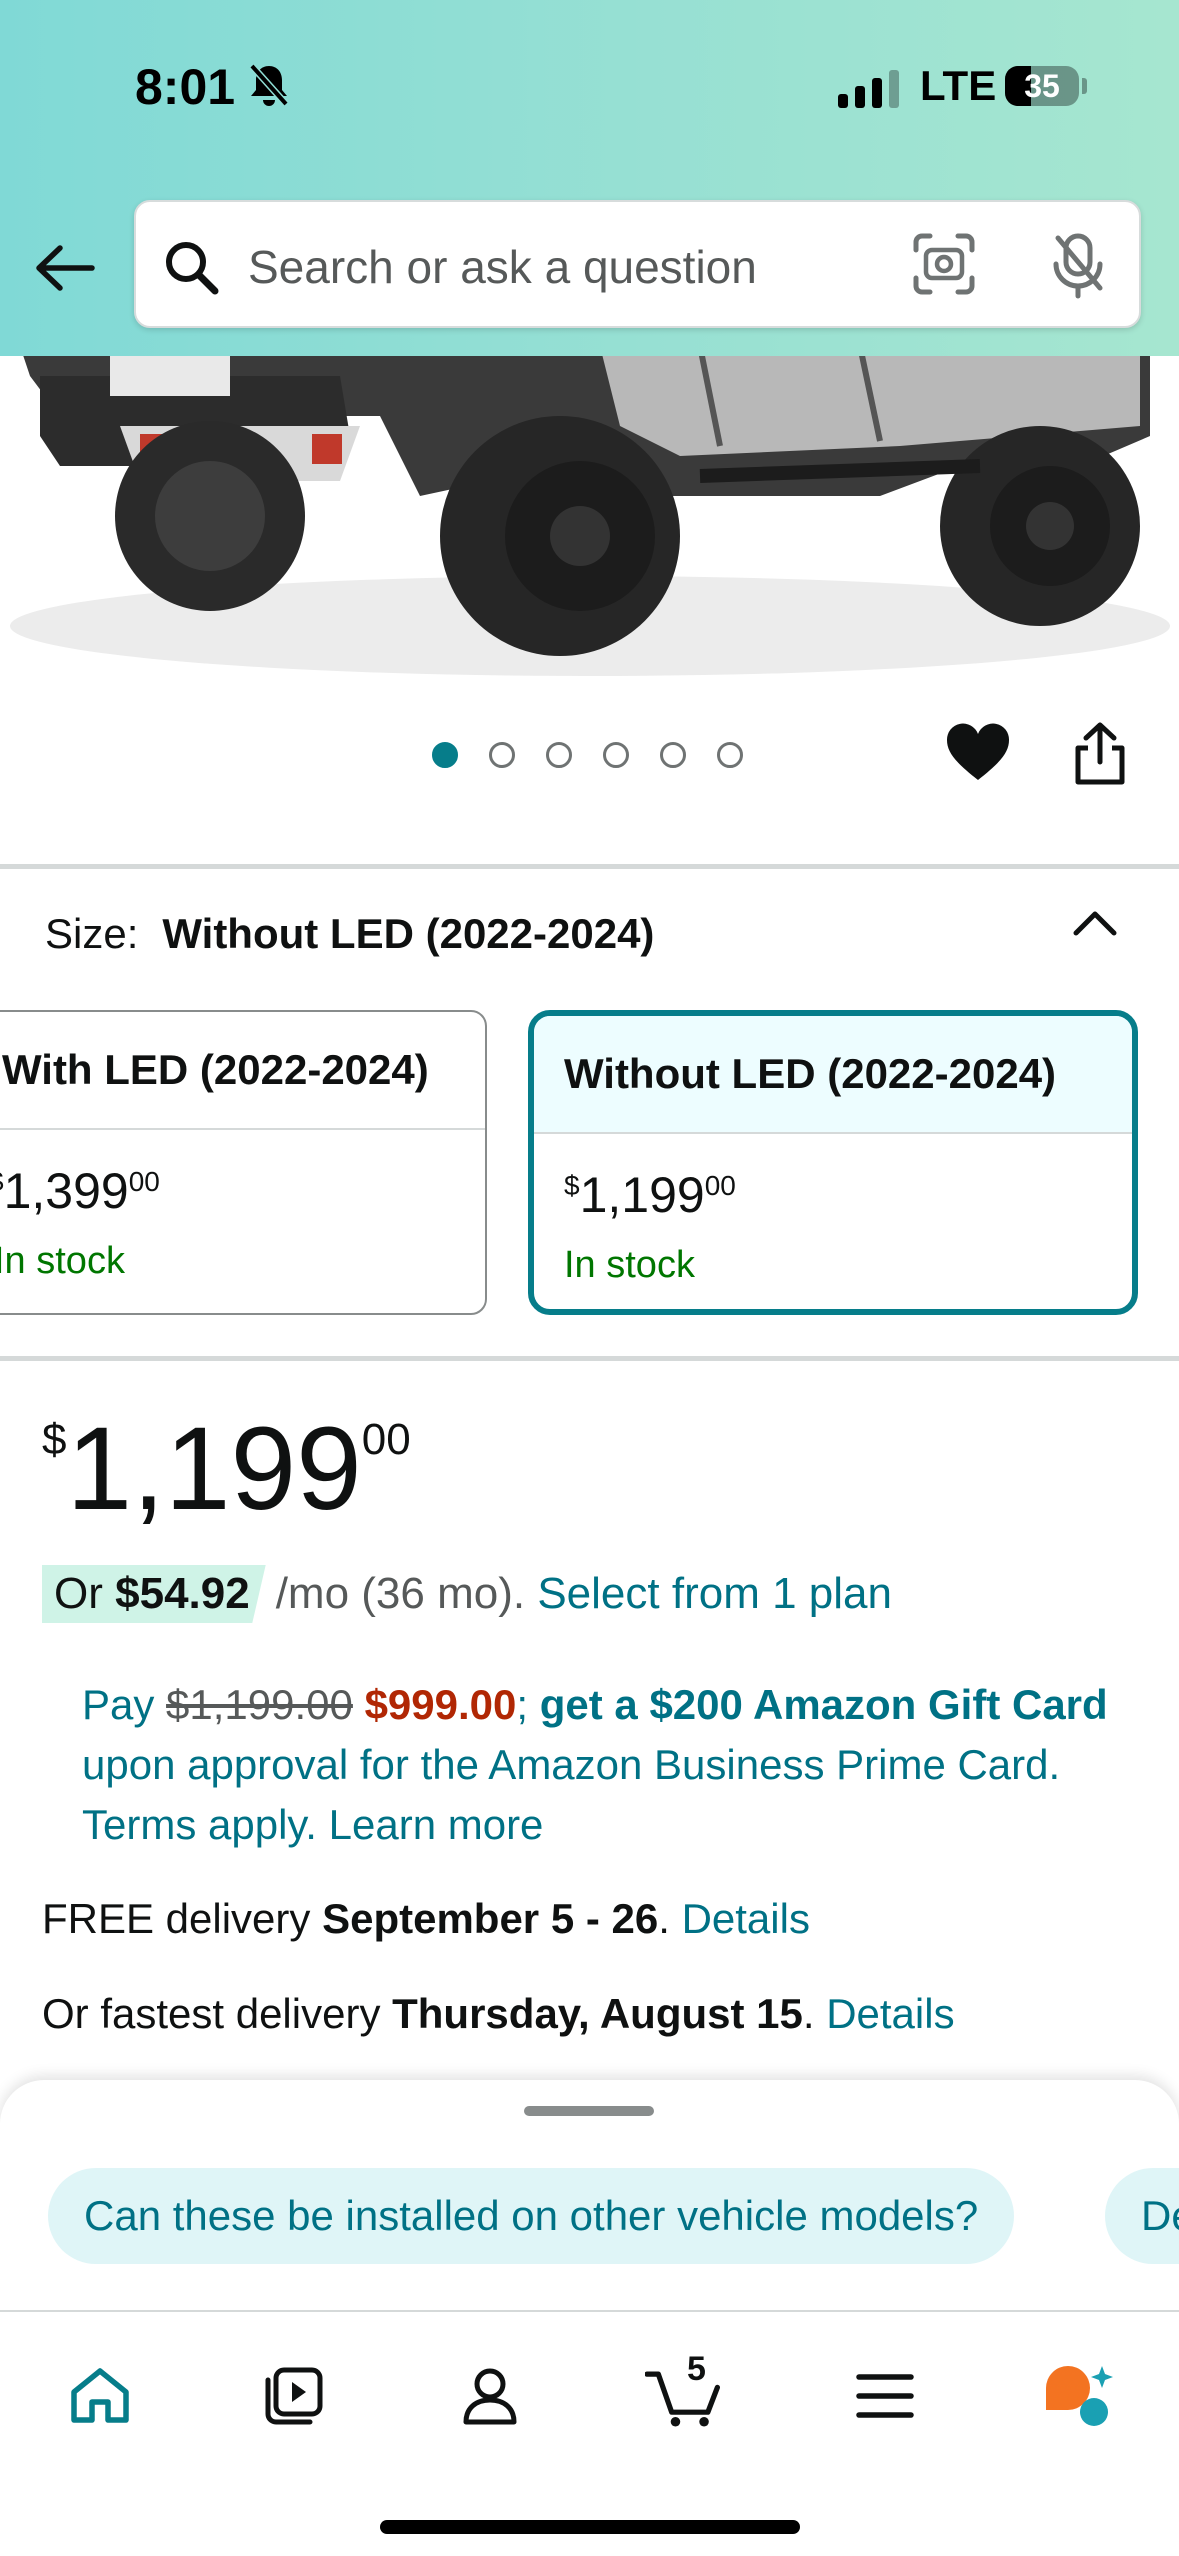 The width and height of the screenshot is (1179, 2556). What do you see at coordinates (242, 1071) in the screenshot?
I see `variant-title: With LED (2022-2024)` at bounding box center [242, 1071].